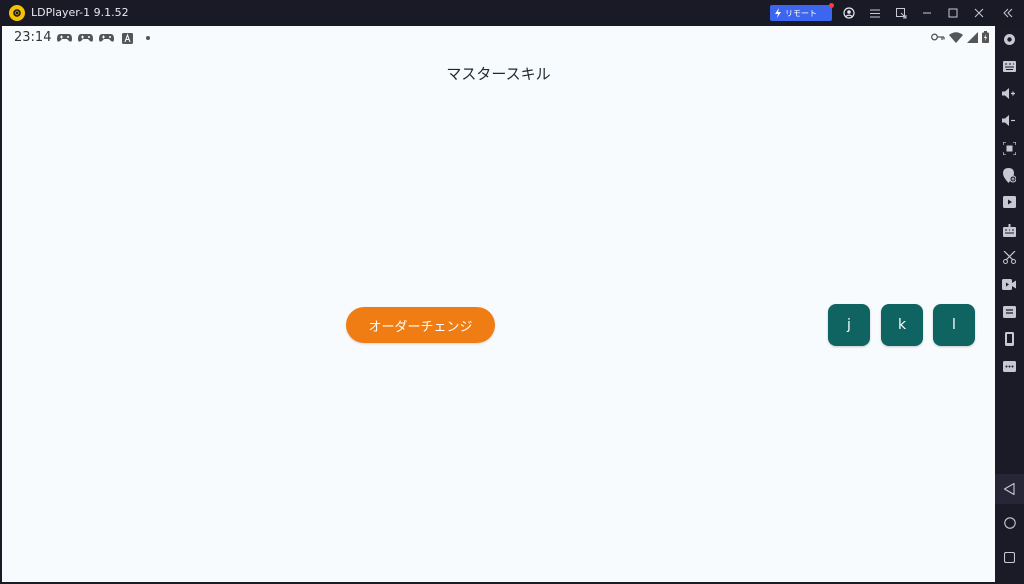 The height and width of the screenshot is (584, 1024). What do you see at coordinates (1009, 66) in the screenshot?
I see `keyboard-map-icon` at bounding box center [1009, 66].